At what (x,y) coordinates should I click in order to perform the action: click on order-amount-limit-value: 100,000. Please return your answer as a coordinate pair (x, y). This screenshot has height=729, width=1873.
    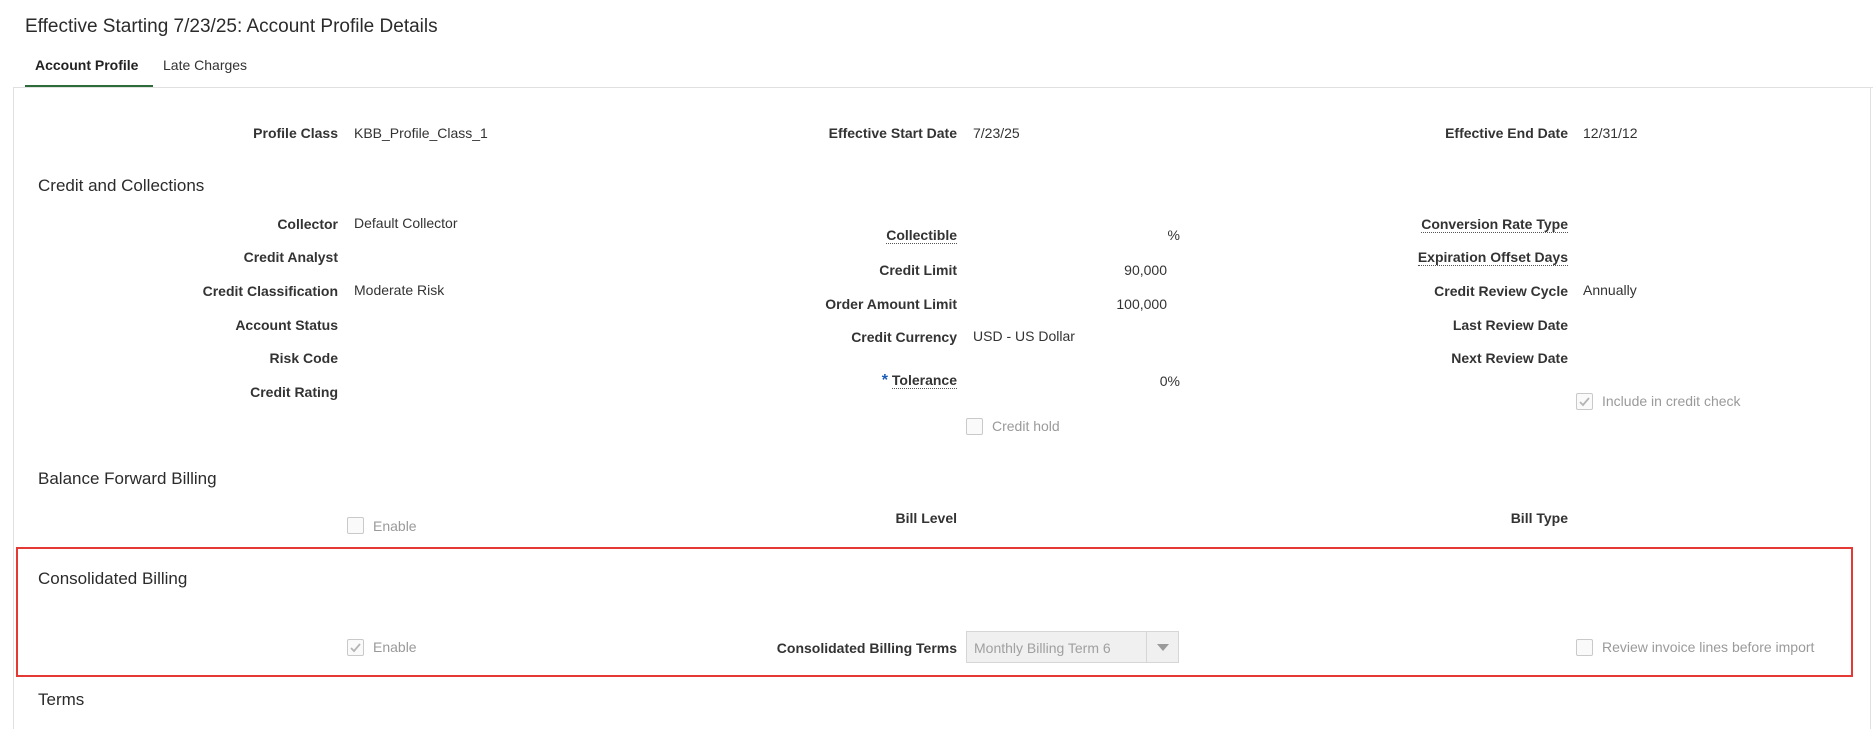
    Looking at the image, I should click on (1141, 304).